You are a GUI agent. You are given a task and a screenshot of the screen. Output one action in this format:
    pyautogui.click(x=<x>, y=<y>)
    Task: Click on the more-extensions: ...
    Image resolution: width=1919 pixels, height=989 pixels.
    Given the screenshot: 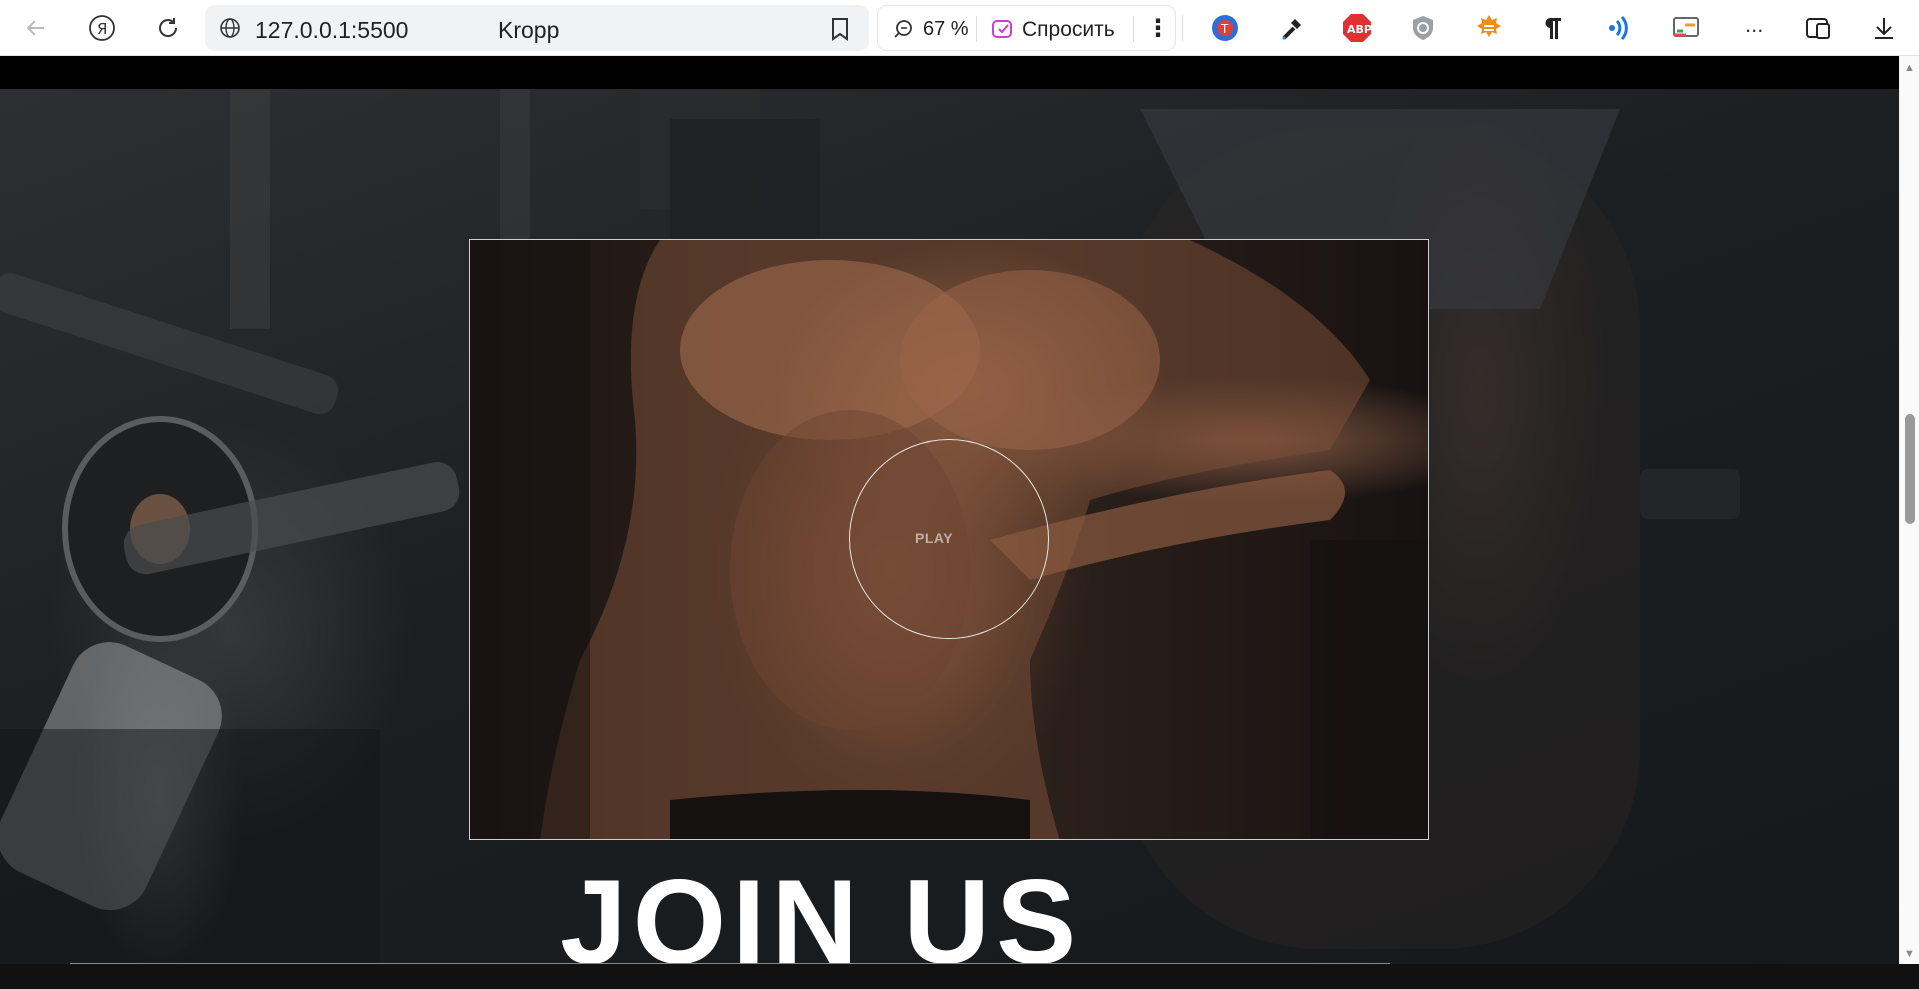 What is the action you would take?
    pyautogui.click(x=1754, y=25)
    